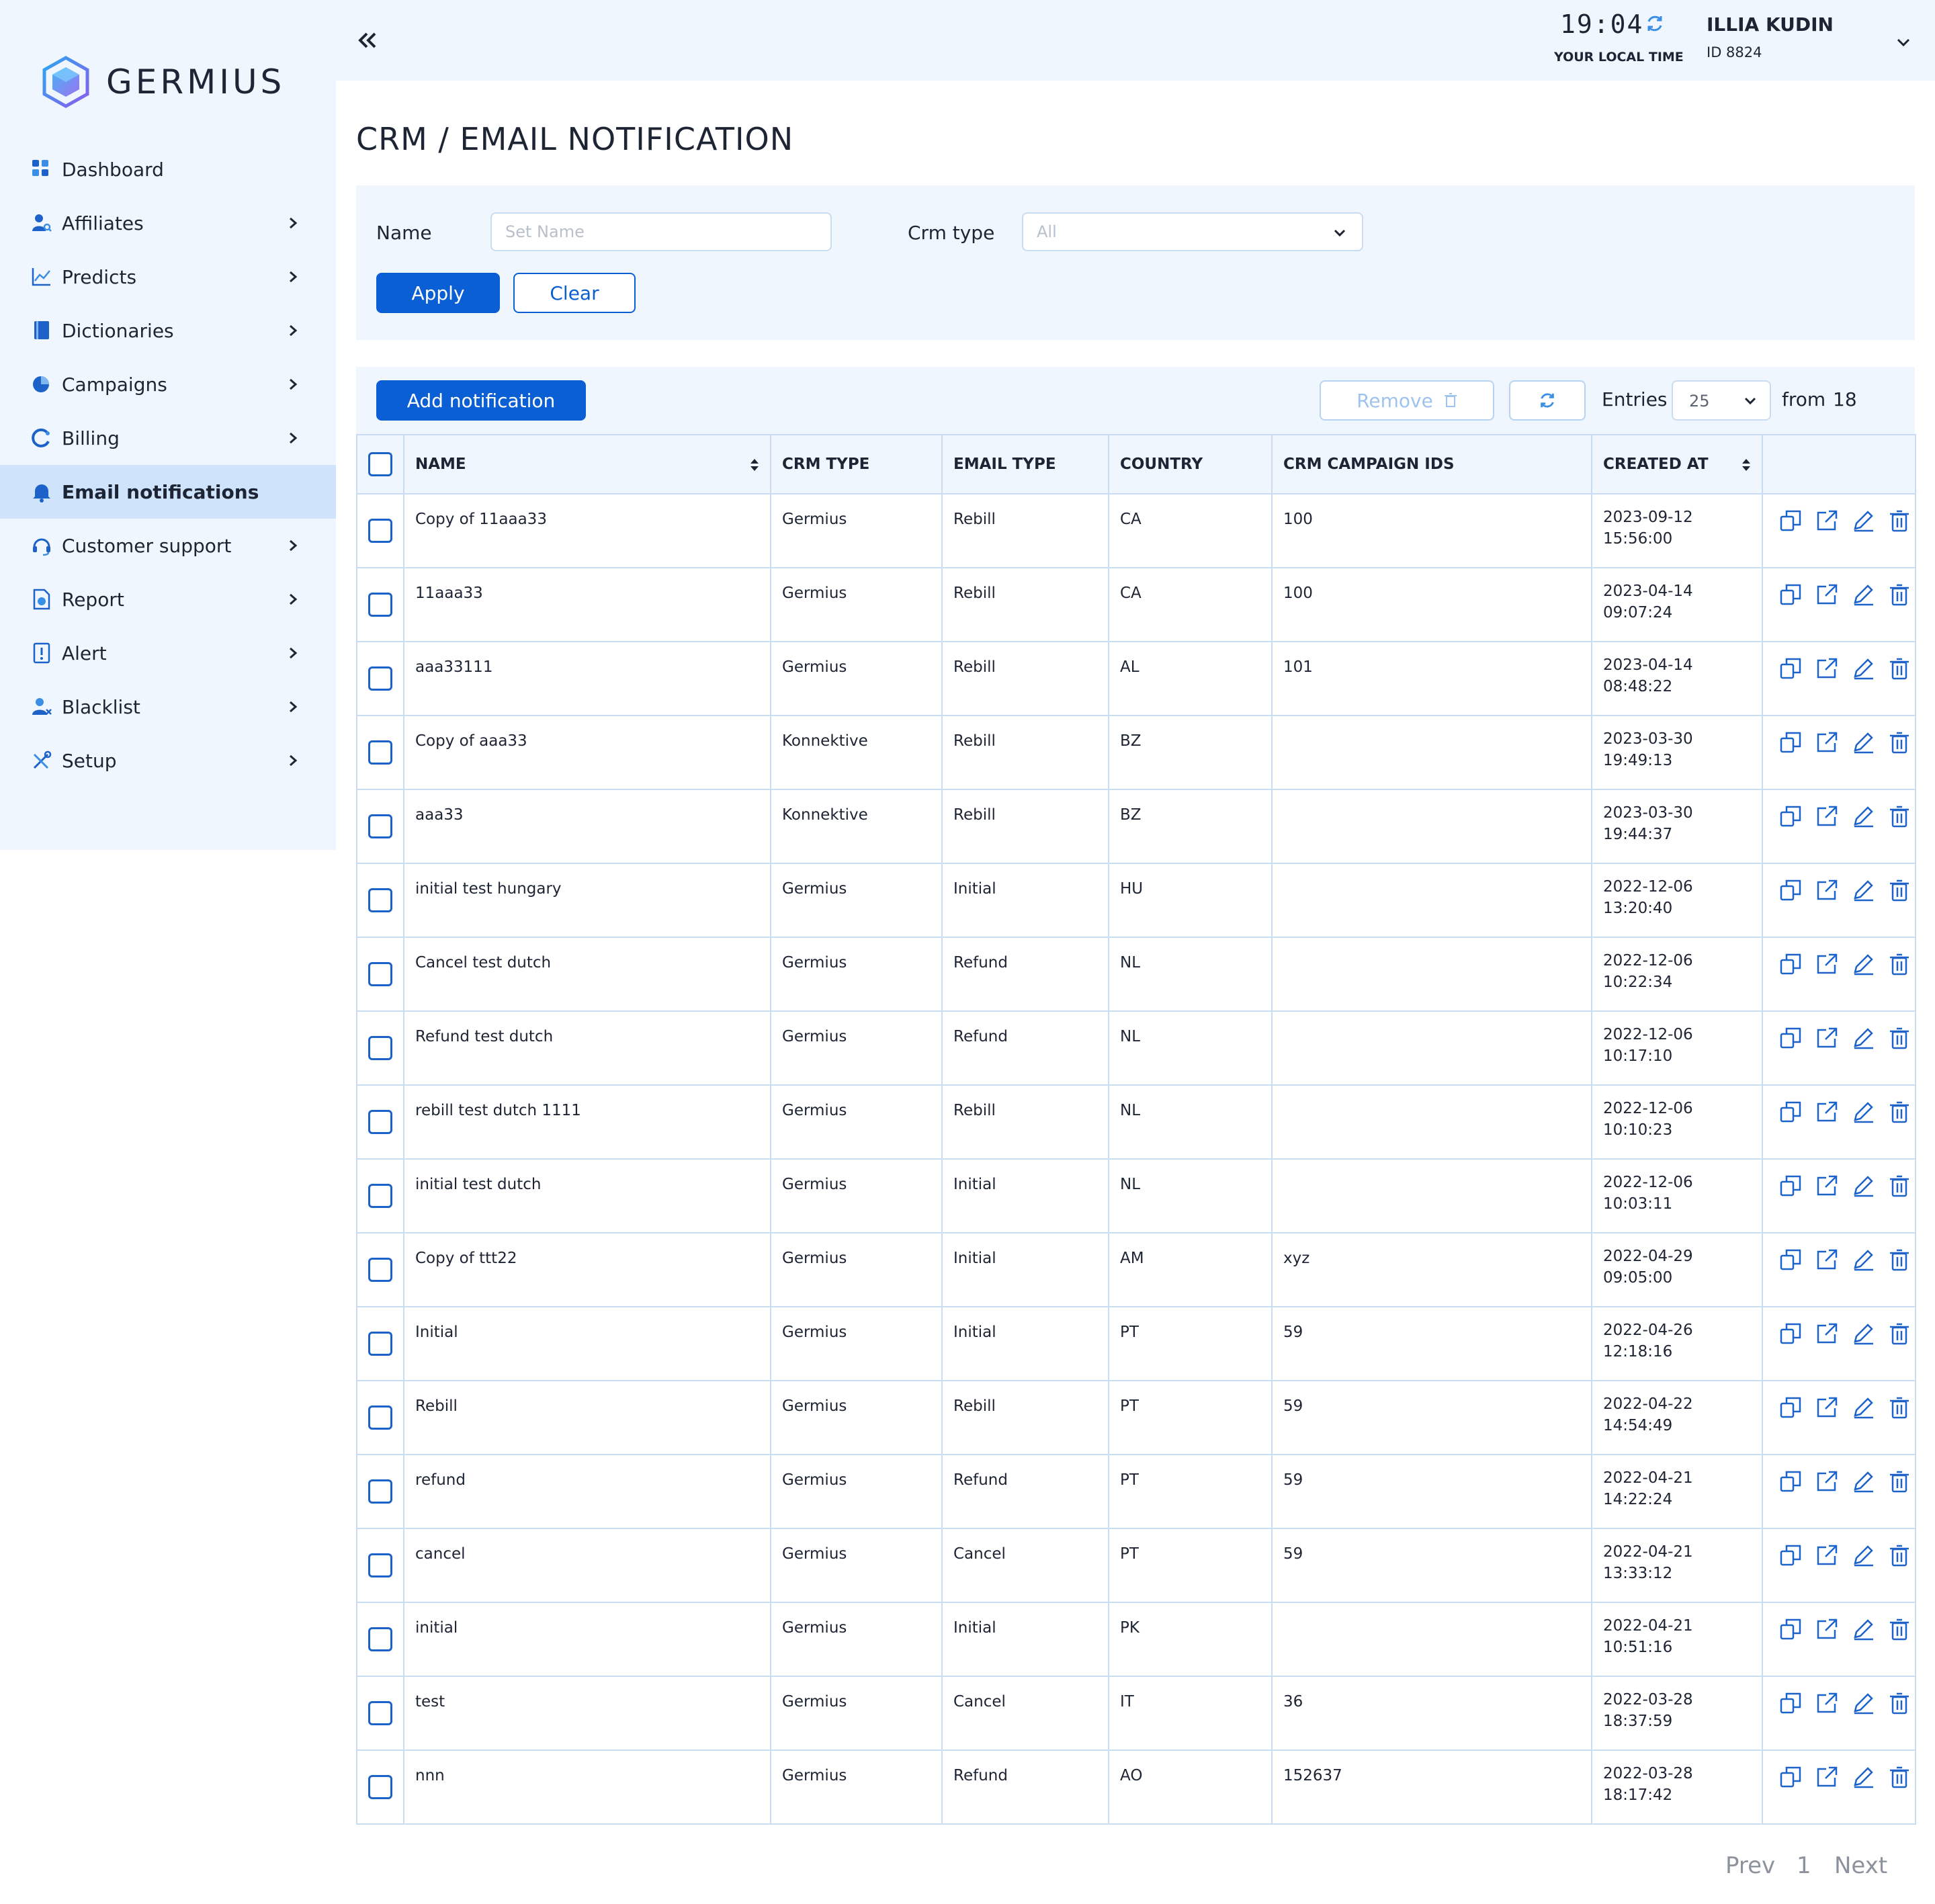 The height and width of the screenshot is (1904, 1935). What do you see at coordinates (168, 277) in the screenshot?
I see `sidebar-item-predicts: Predicts` at bounding box center [168, 277].